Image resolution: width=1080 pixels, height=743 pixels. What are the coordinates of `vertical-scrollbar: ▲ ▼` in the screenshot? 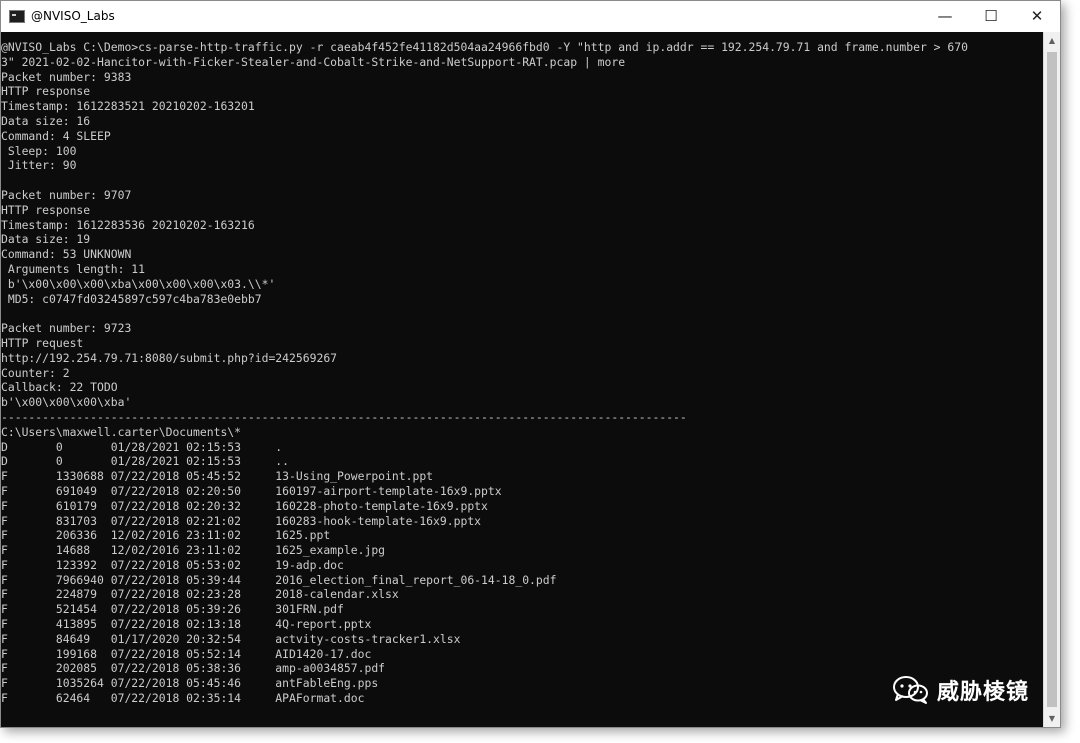 It's located at (1051, 379).